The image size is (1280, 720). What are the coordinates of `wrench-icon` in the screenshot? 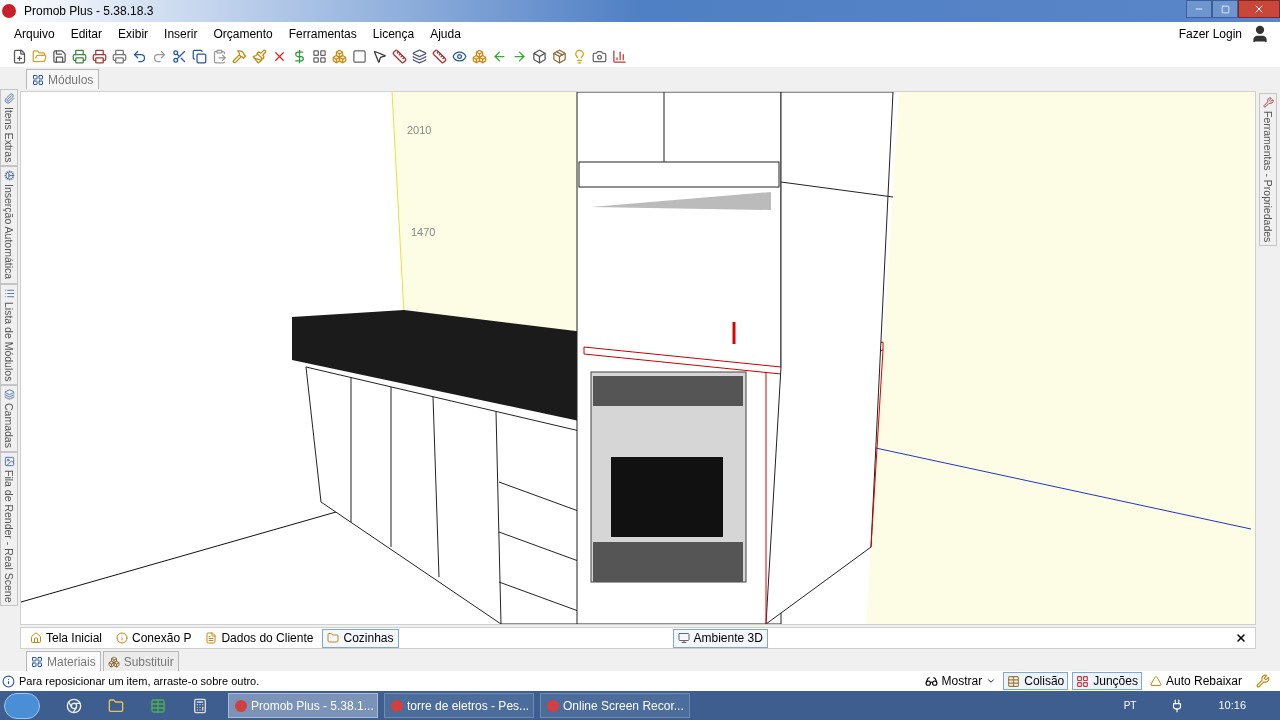 It's located at (1263, 681).